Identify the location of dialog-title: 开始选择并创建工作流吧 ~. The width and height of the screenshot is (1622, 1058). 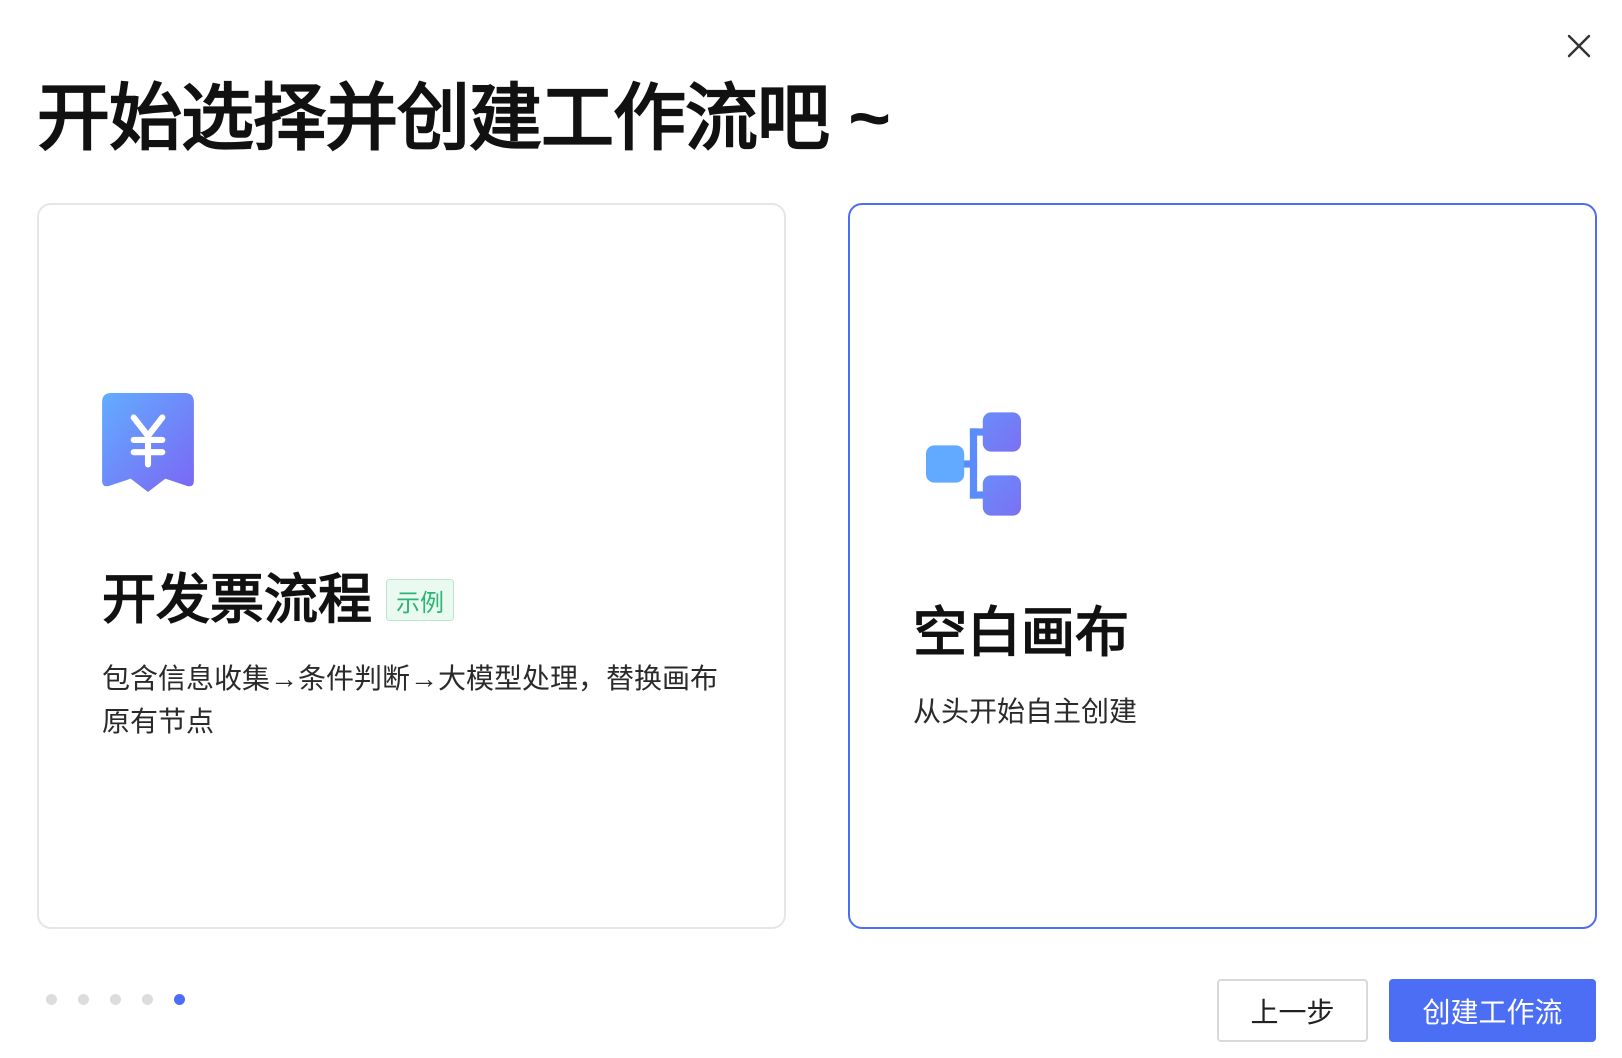
(464, 118).